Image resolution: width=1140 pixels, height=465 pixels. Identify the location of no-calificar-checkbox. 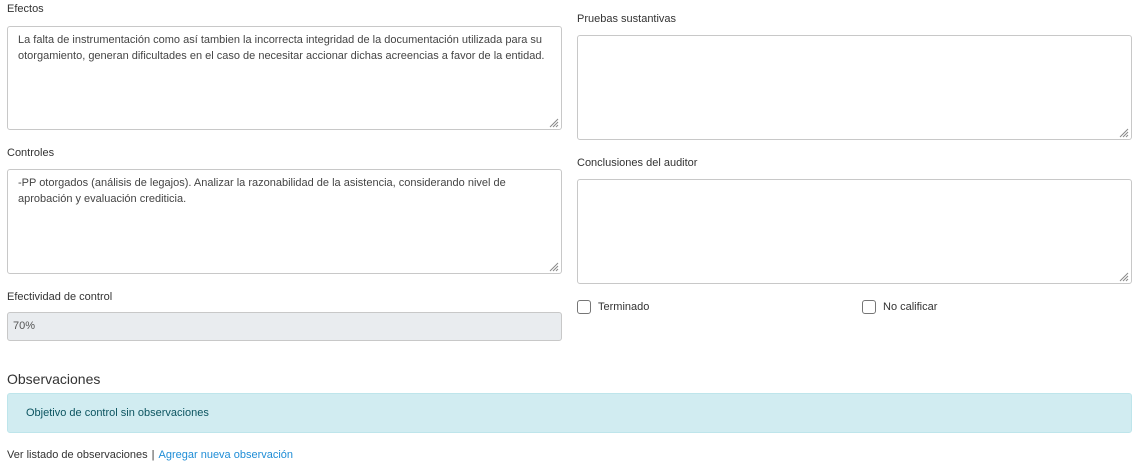
(869, 307).